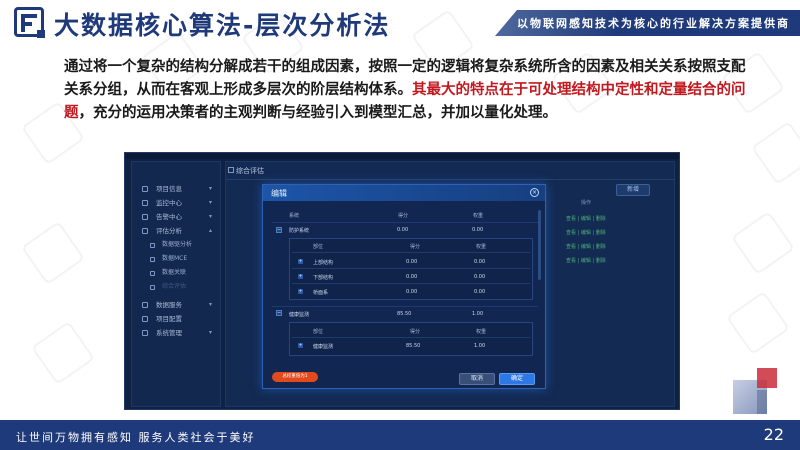  I want to click on part-score: 85.50, so click(413, 346).